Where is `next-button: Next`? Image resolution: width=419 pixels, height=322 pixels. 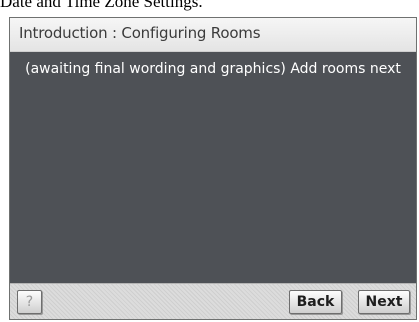 next-button: Next is located at coordinates (384, 302).